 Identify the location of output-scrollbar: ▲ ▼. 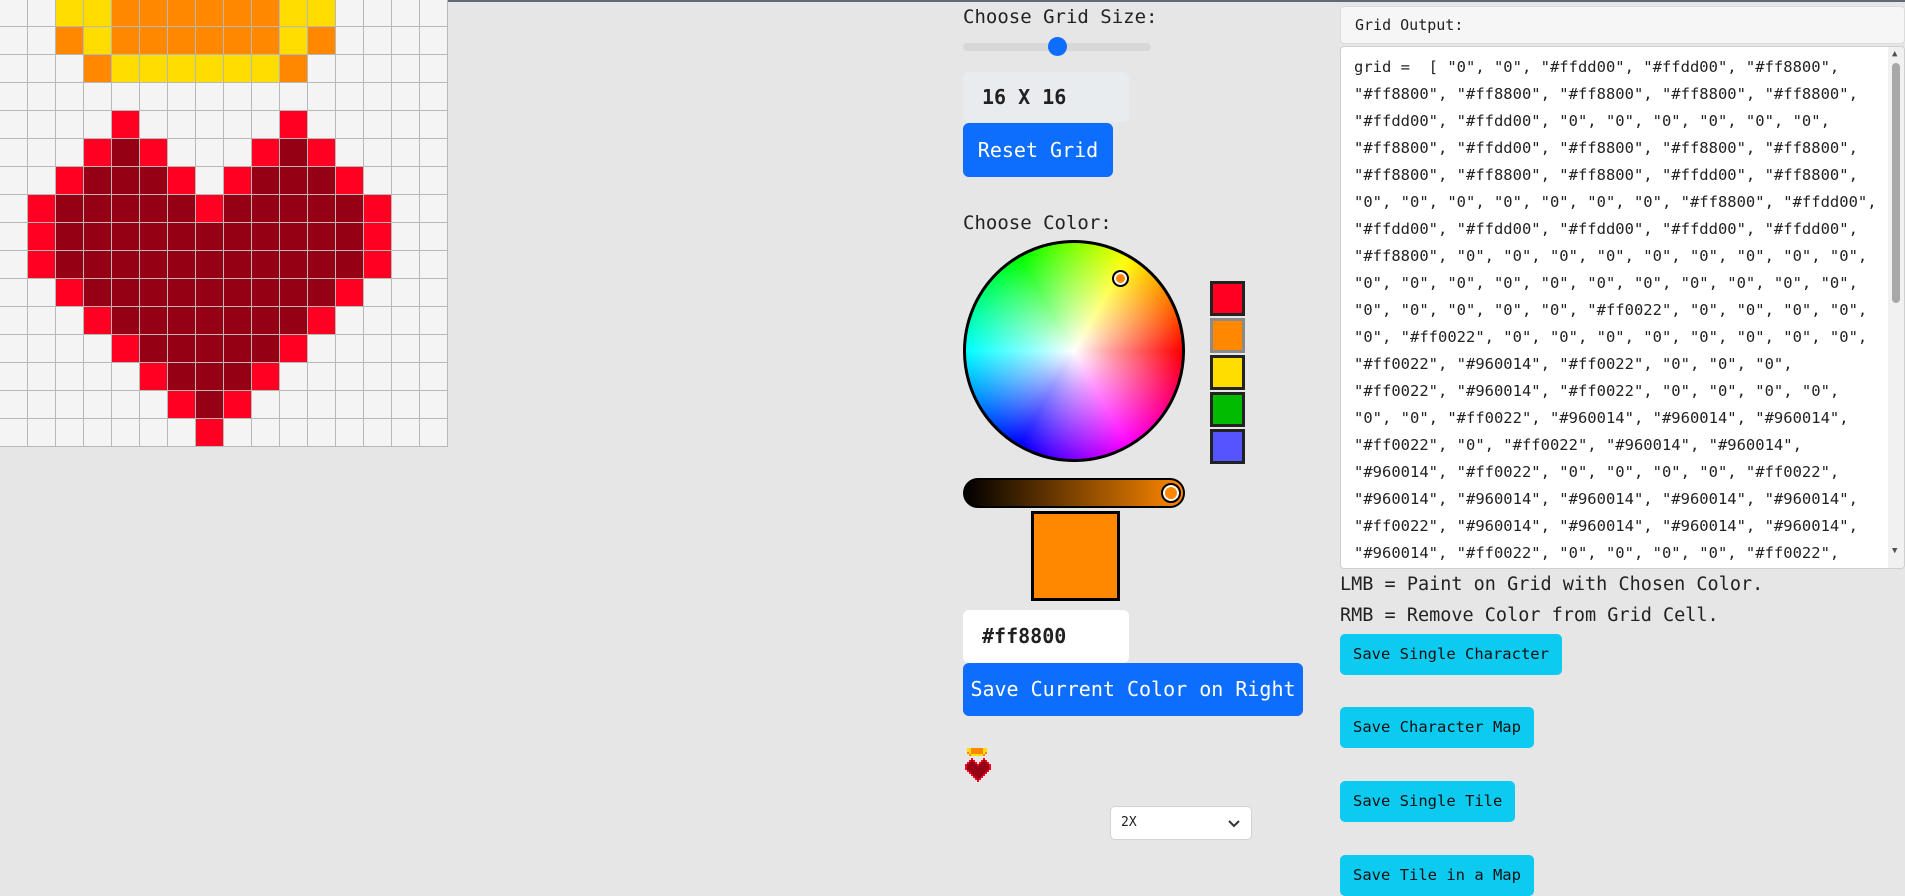
(1896, 307).